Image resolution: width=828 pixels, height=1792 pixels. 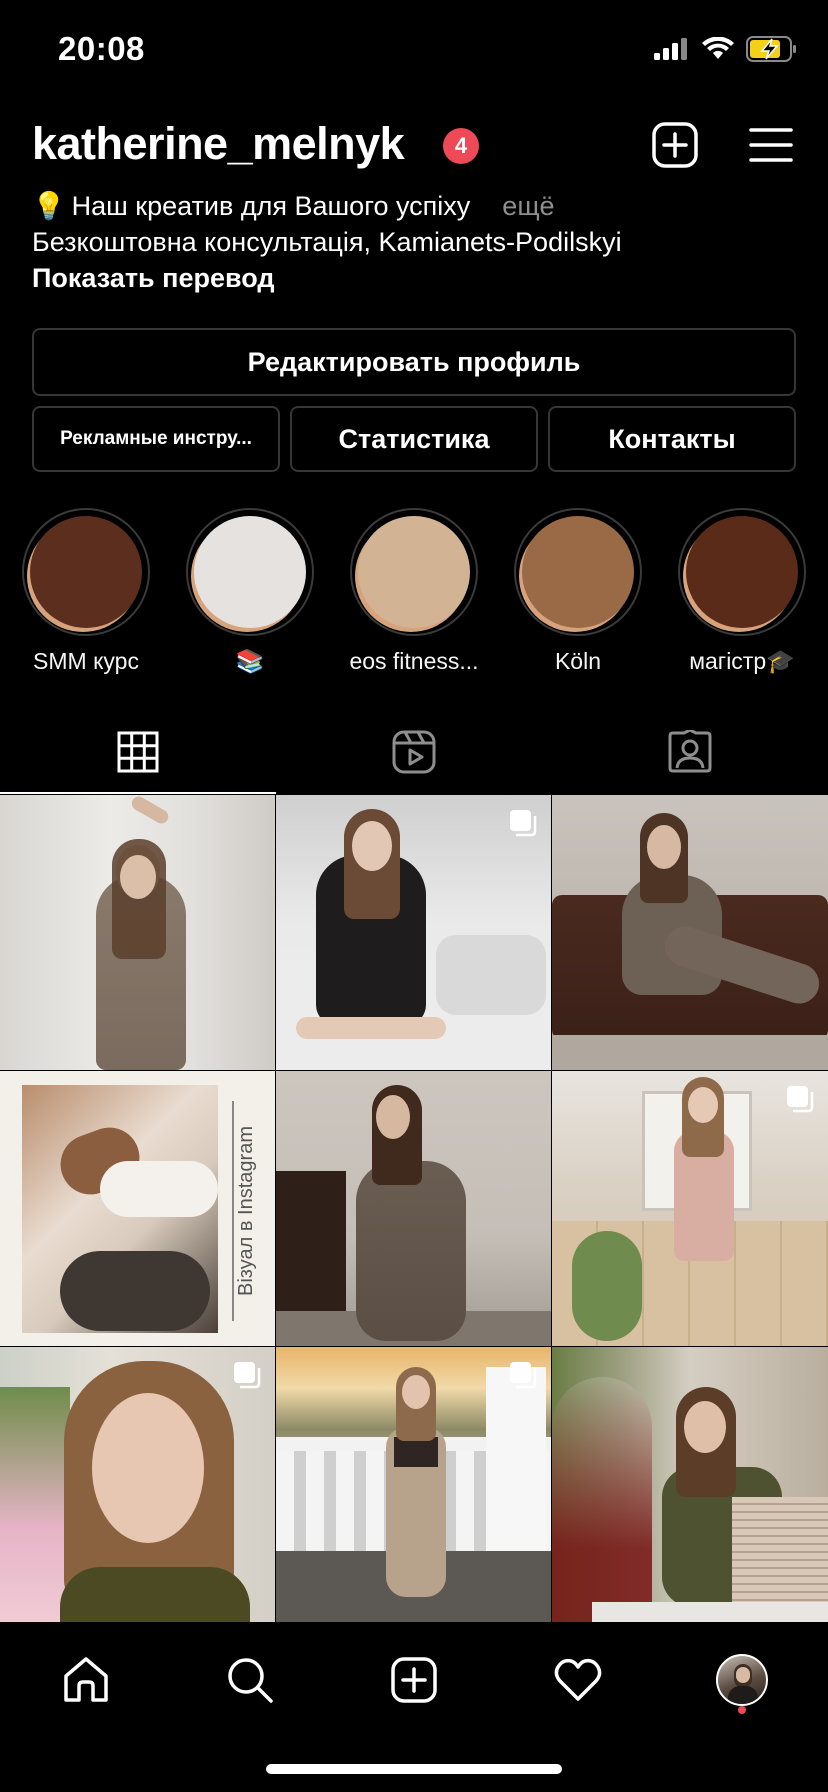 What do you see at coordinates (86, 661) in the screenshot?
I see `highlight-label: SMM курс` at bounding box center [86, 661].